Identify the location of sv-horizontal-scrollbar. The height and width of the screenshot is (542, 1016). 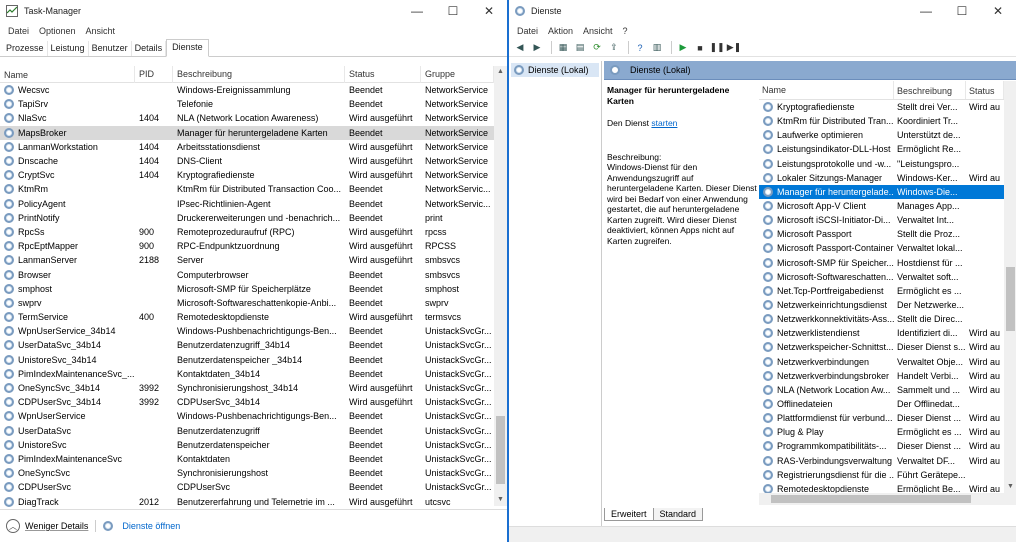
(887, 499).